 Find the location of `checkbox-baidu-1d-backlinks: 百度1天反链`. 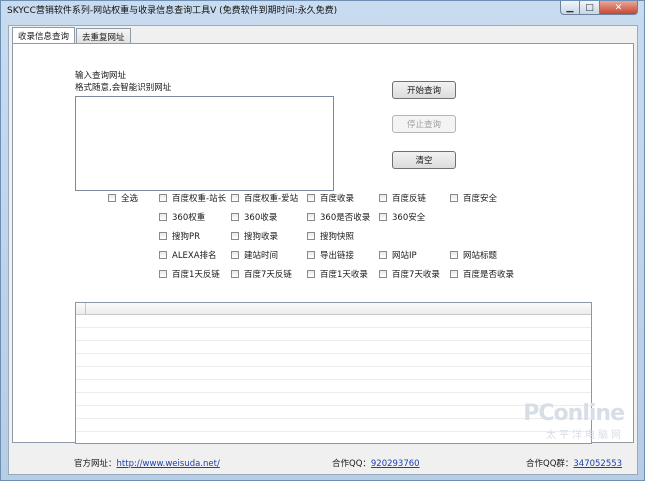

checkbox-baidu-1d-backlinks: 百度1天反链 is located at coordinates (189, 274).